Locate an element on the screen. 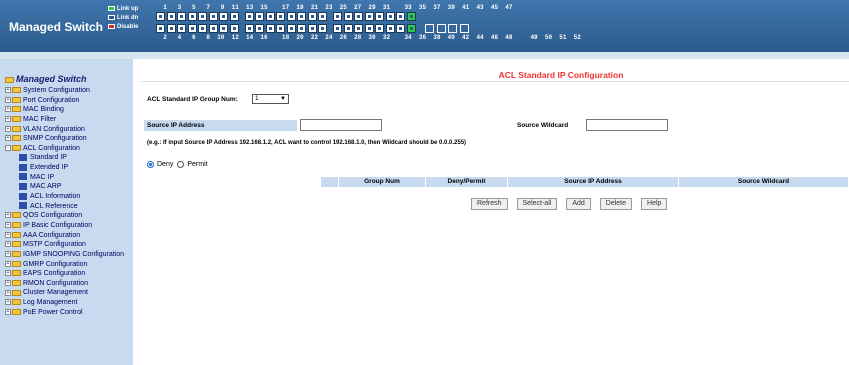 The width and height of the screenshot is (849, 365). sidebar-item: + IP Basic Configuration is located at coordinates (69, 226).